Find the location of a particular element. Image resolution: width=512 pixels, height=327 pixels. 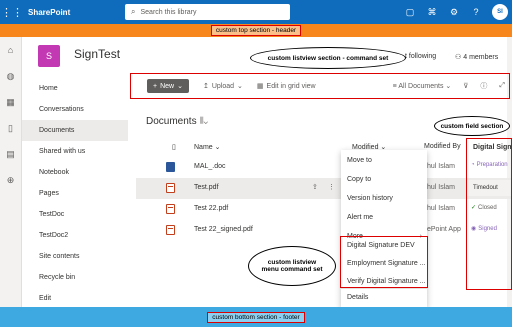

column-header-modified-by: Modified By is located at coordinates (442, 146).